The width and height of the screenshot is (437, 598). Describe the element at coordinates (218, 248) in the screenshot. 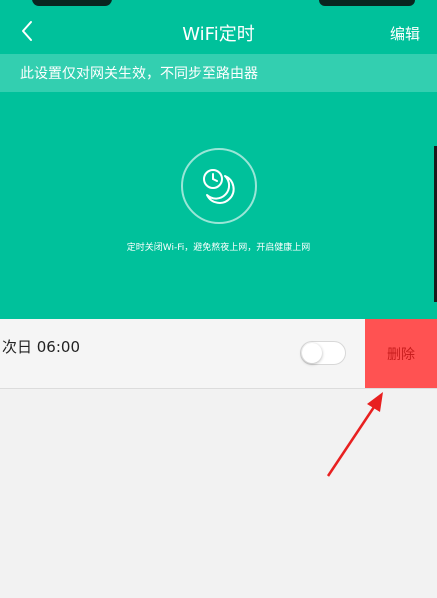

I see `hero-description: 定时关闭Wi-Fi，避免熬夜上网，开启健康上网` at that location.